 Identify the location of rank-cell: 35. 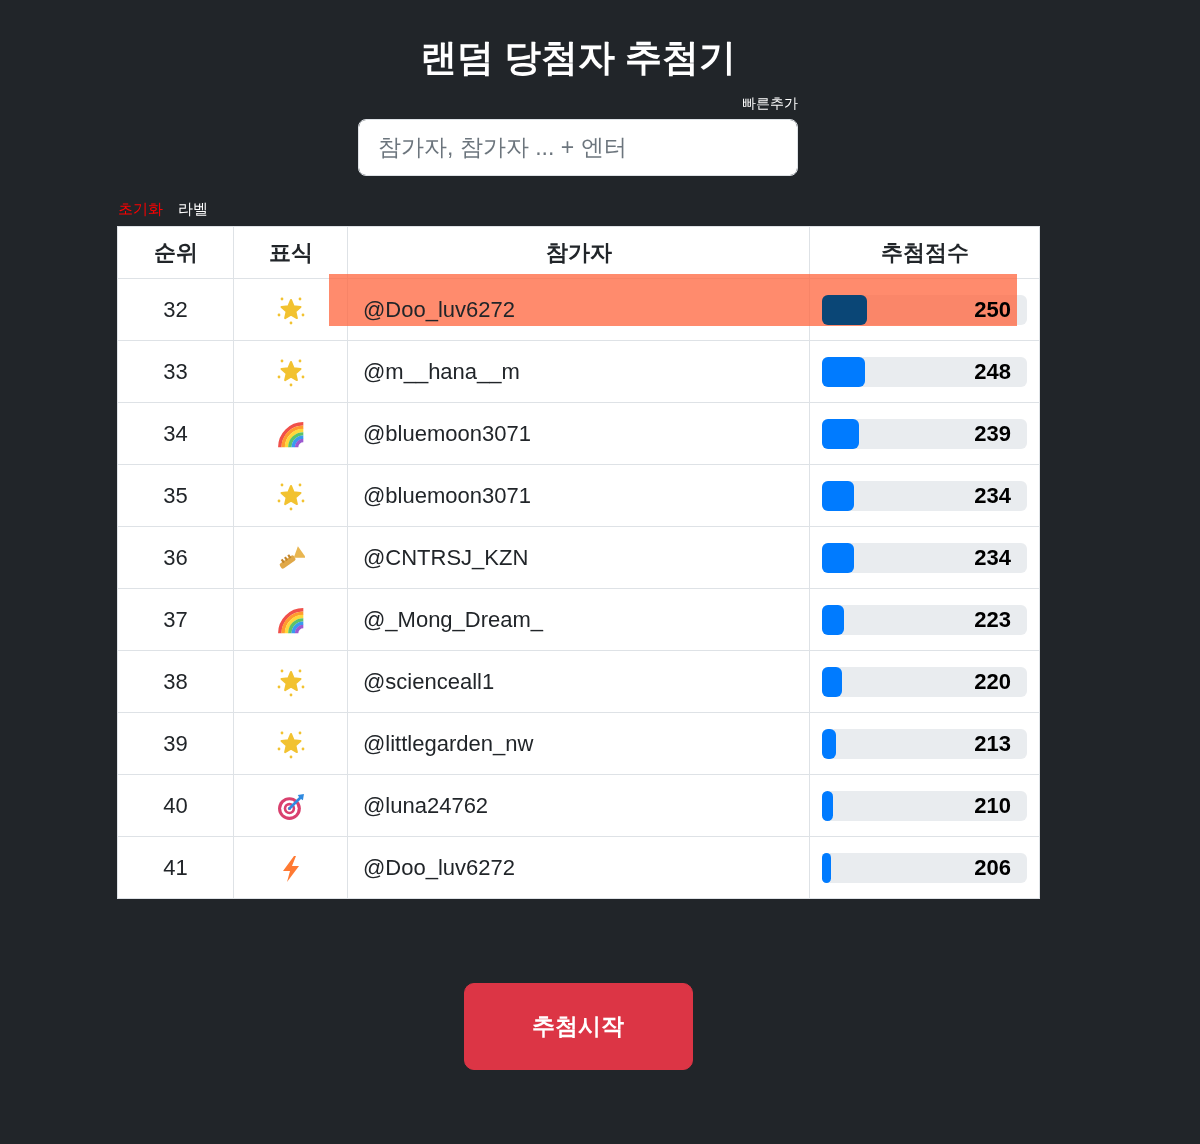
(175, 495).